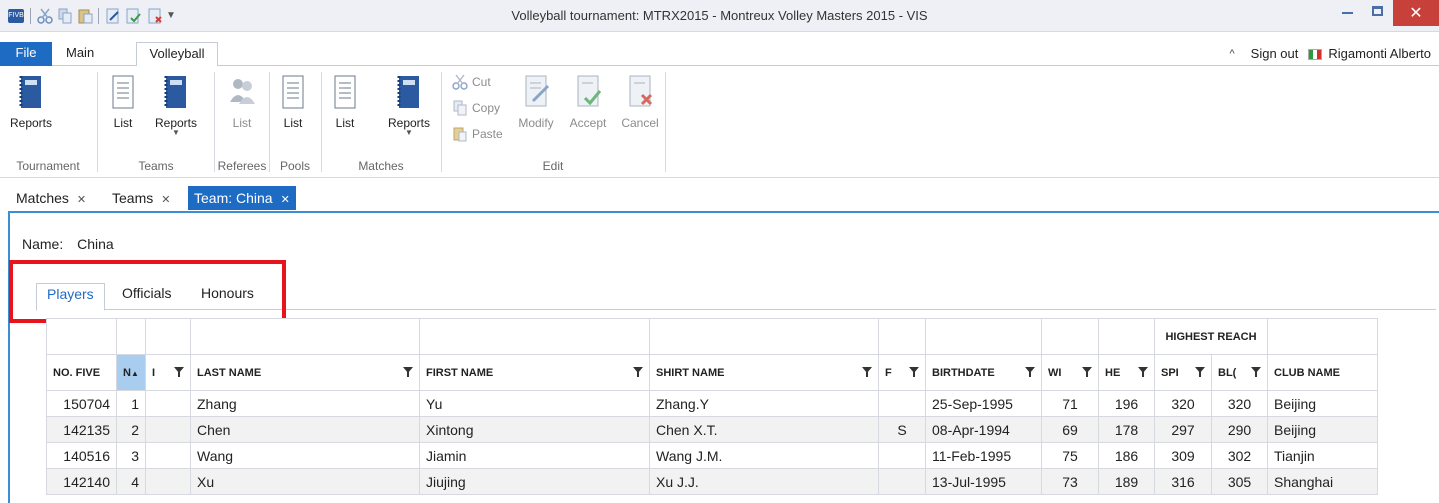 This screenshot has width=1439, height=503. Describe the element at coordinates (1126, 403) in the screenshot. I see `cell-height: 196` at that location.